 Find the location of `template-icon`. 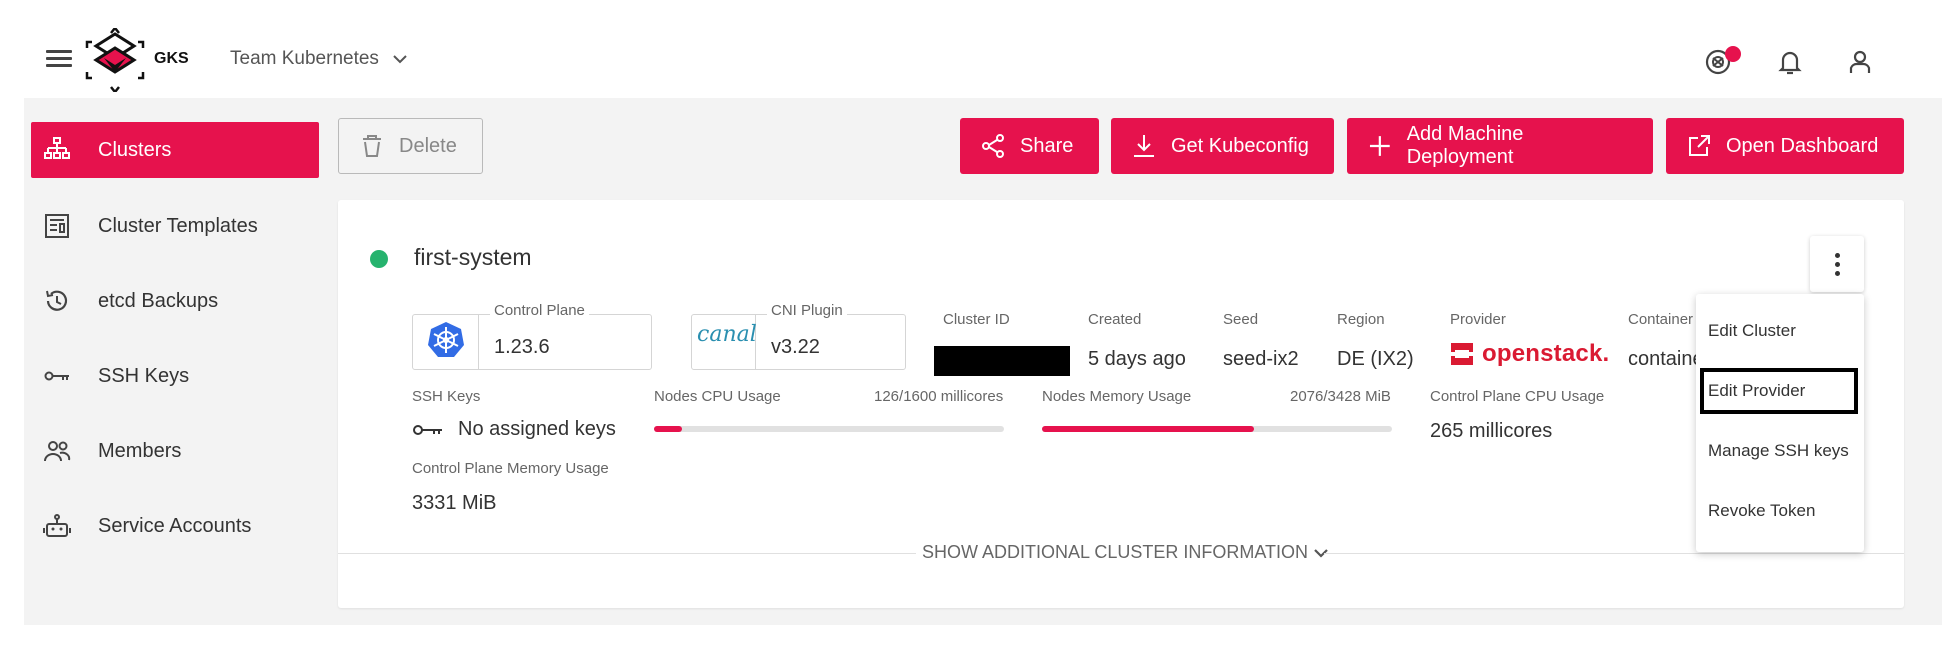

template-icon is located at coordinates (57, 226).